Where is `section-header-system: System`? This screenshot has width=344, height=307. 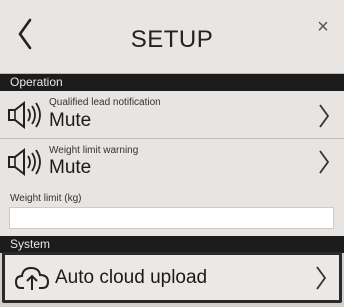
section-header-system: System is located at coordinates (172, 244).